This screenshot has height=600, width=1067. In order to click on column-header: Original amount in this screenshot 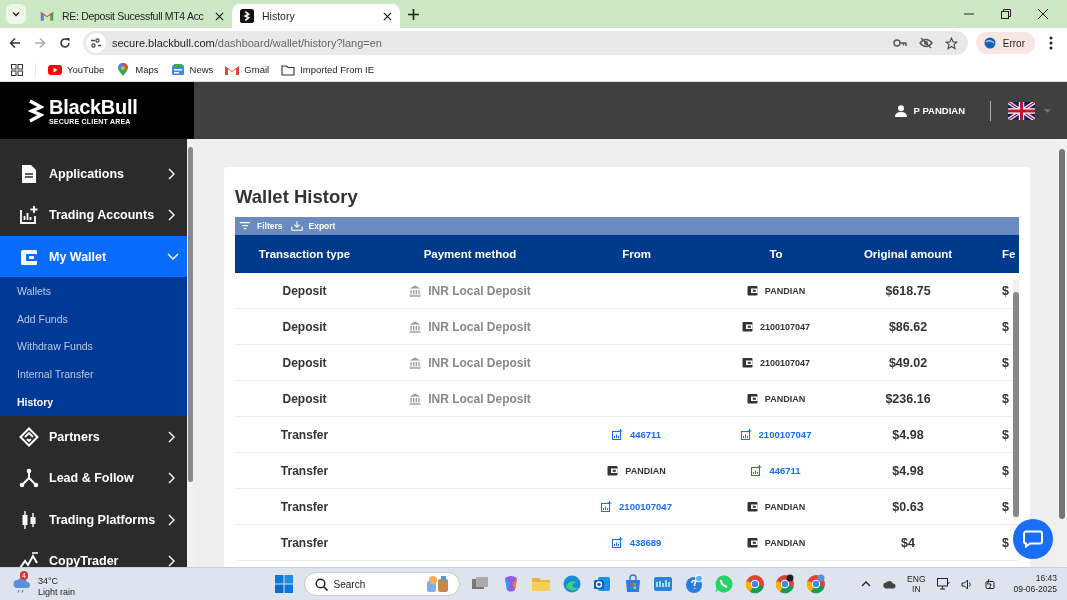, I will do `click(908, 254)`.